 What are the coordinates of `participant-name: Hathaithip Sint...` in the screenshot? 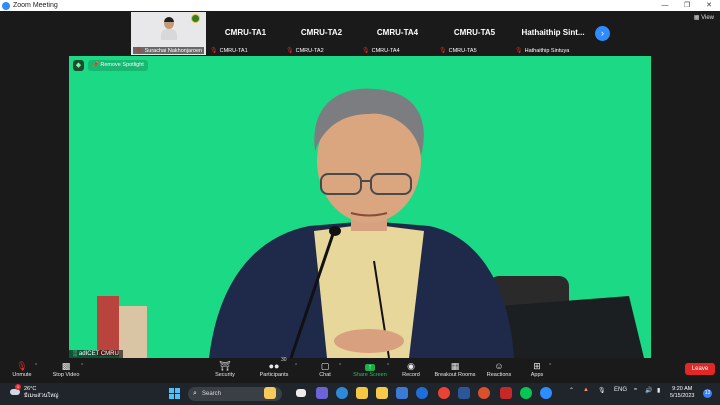 It's located at (553, 32).